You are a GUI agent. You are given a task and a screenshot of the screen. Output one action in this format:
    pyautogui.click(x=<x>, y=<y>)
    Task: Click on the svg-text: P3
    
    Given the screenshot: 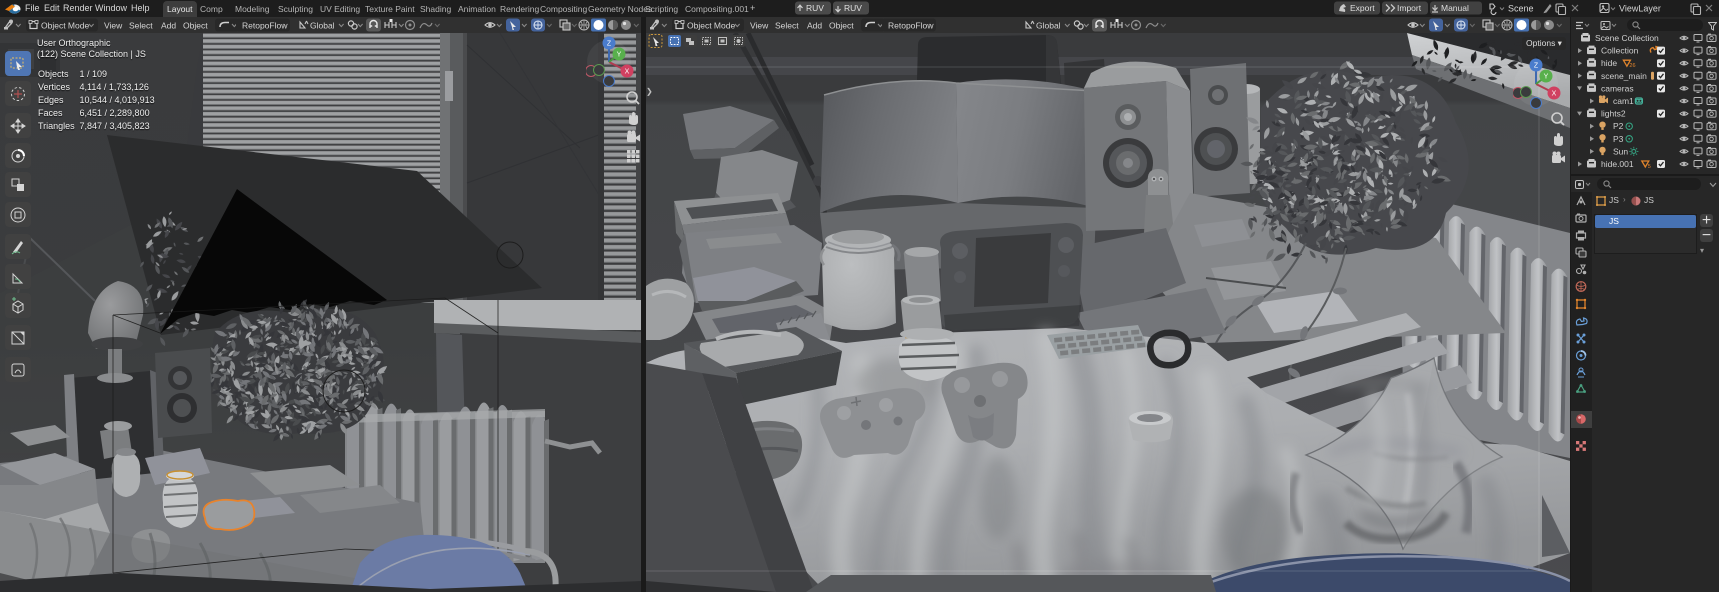 What is the action you would take?
    pyautogui.click(x=1618, y=139)
    